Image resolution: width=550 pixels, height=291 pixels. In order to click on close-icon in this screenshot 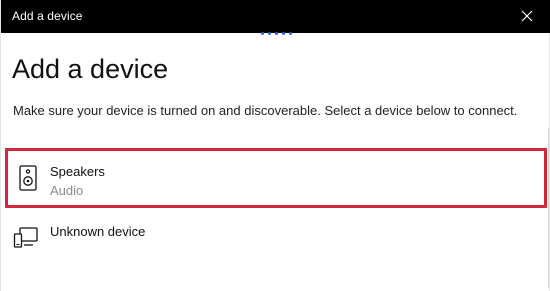, I will do `click(527, 16)`.